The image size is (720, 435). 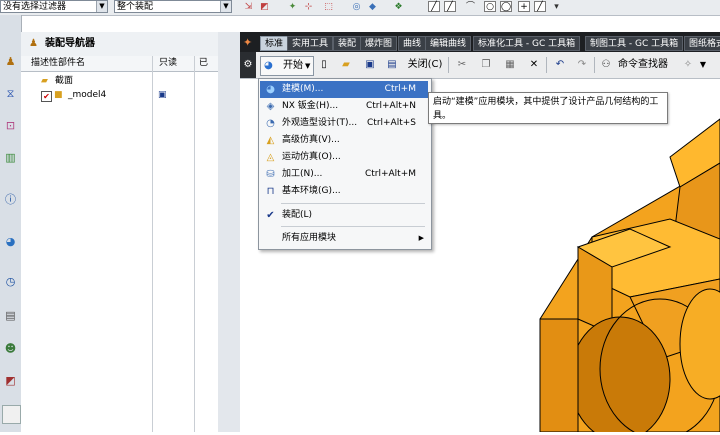 What do you see at coordinates (486, 65) in the screenshot?
I see `copy-icon: ❐` at bounding box center [486, 65].